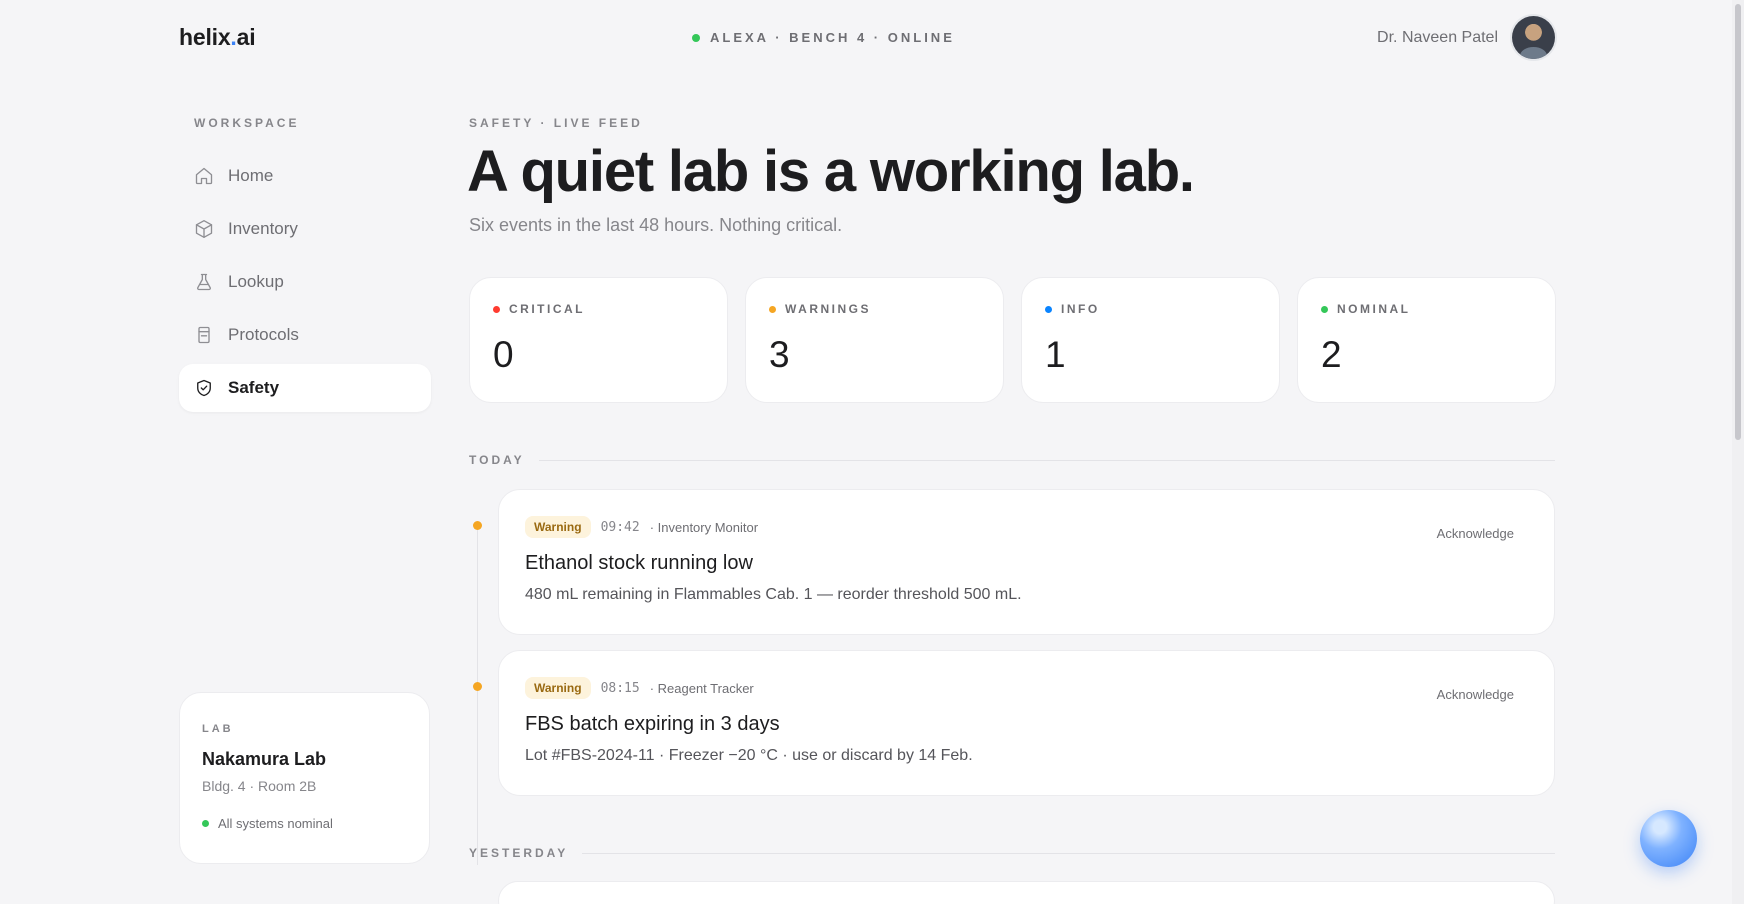 This screenshot has height=904, width=1744. Describe the element at coordinates (704, 527) in the screenshot. I see `event-source: · Inventory Monitor` at that location.